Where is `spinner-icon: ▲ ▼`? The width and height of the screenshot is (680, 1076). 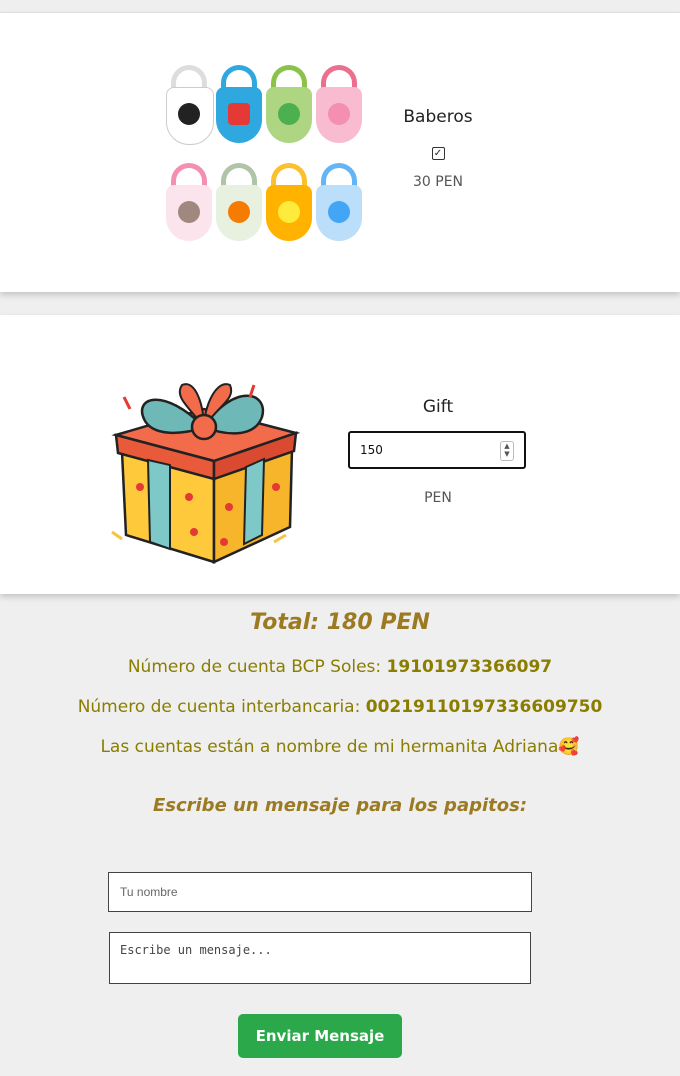 spinner-icon: ▲ ▼ is located at coordinates (507, 451).